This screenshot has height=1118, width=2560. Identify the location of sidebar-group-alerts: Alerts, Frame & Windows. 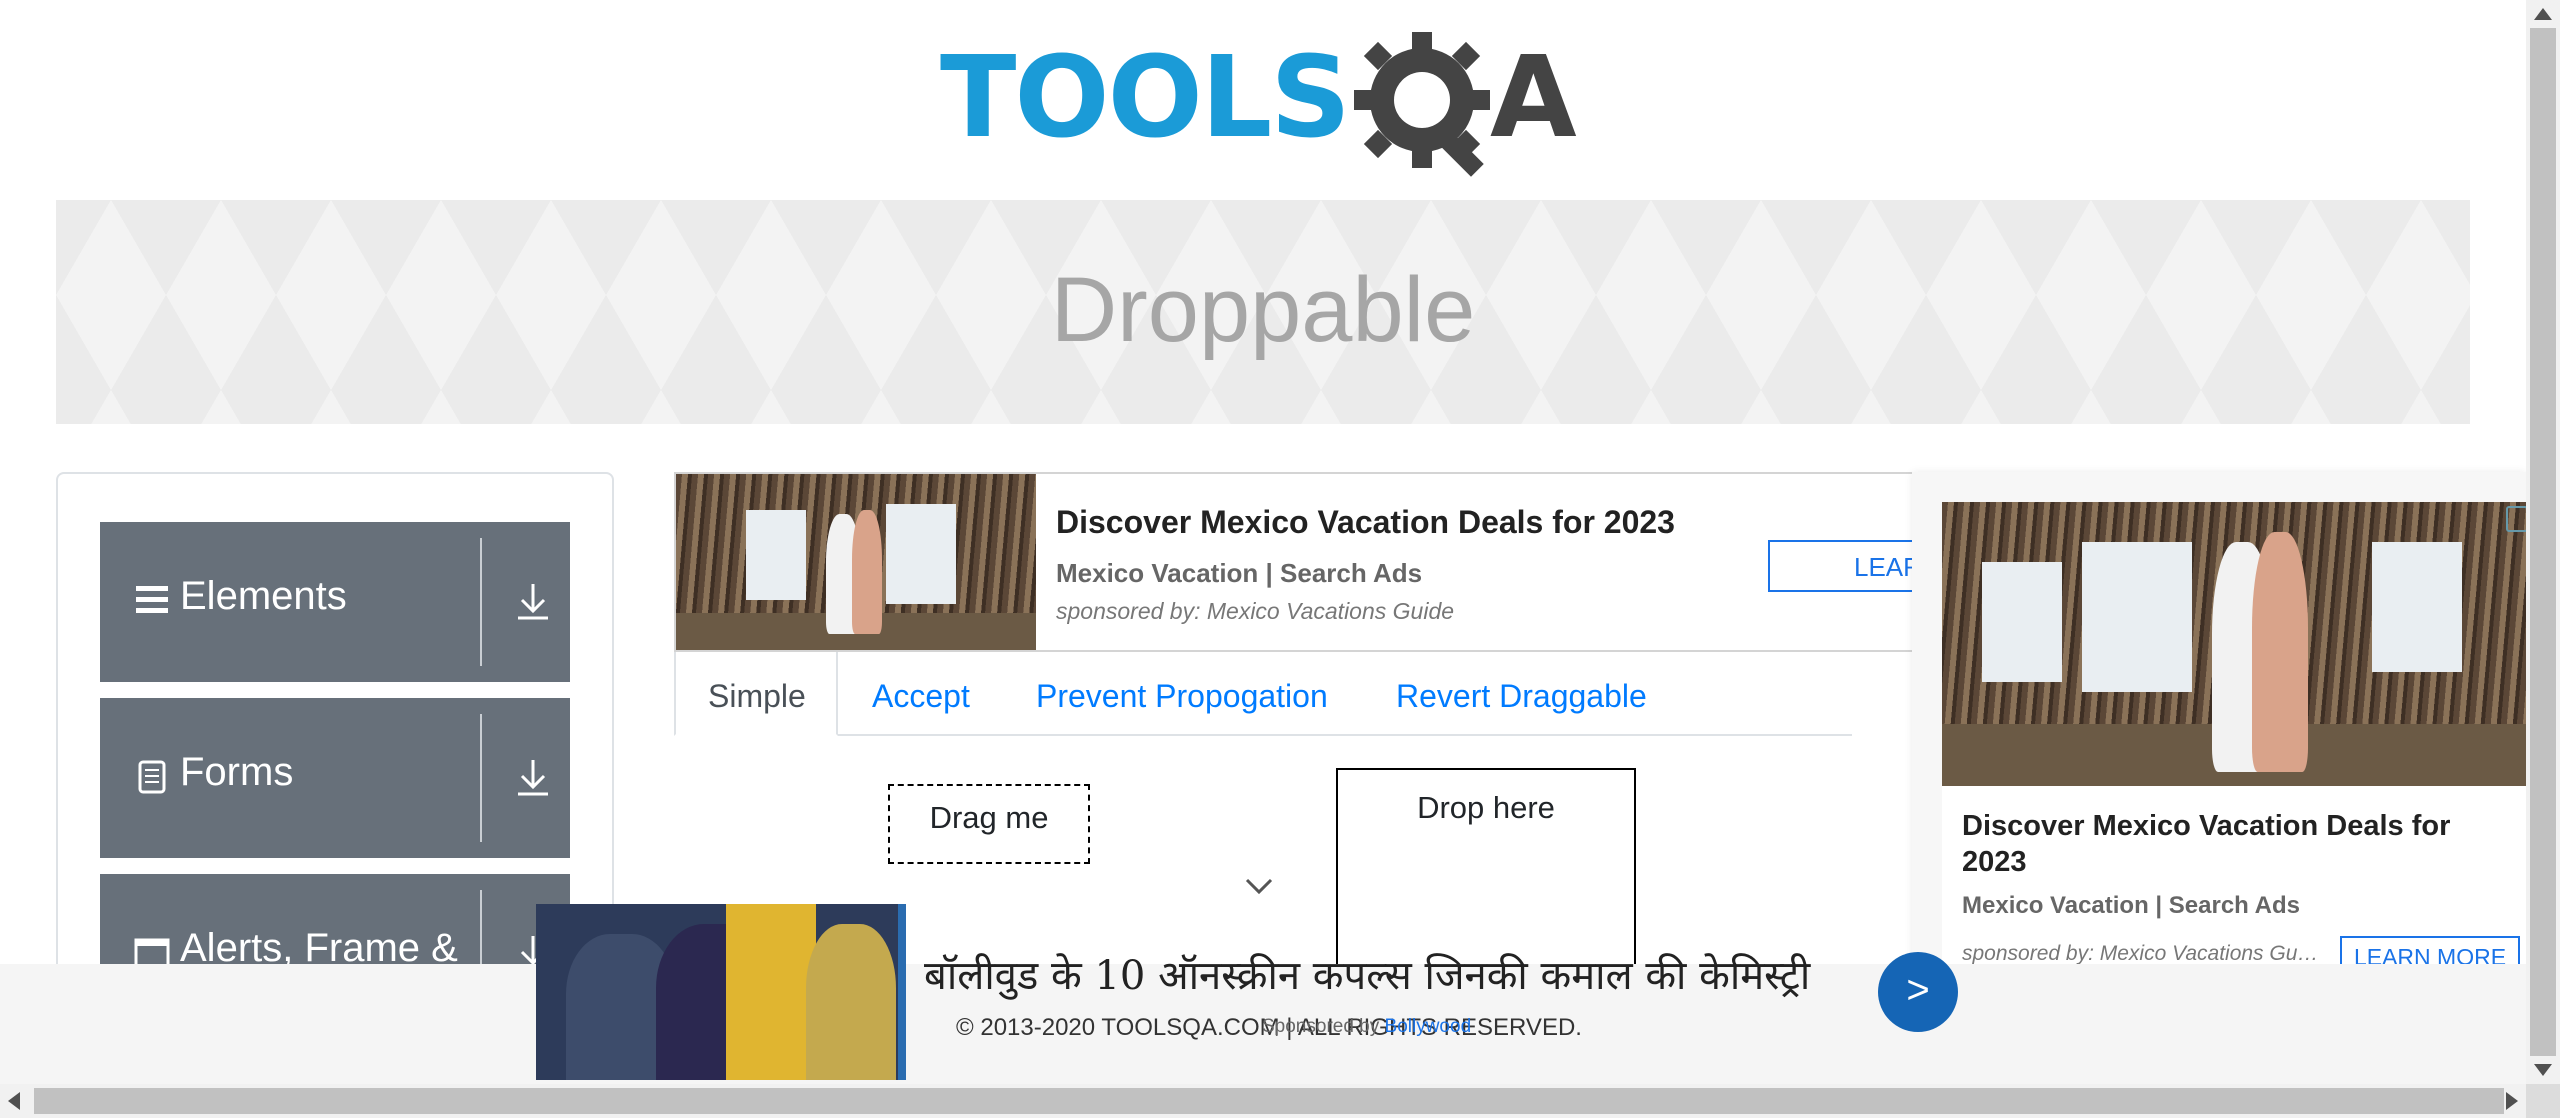
(335, 923).